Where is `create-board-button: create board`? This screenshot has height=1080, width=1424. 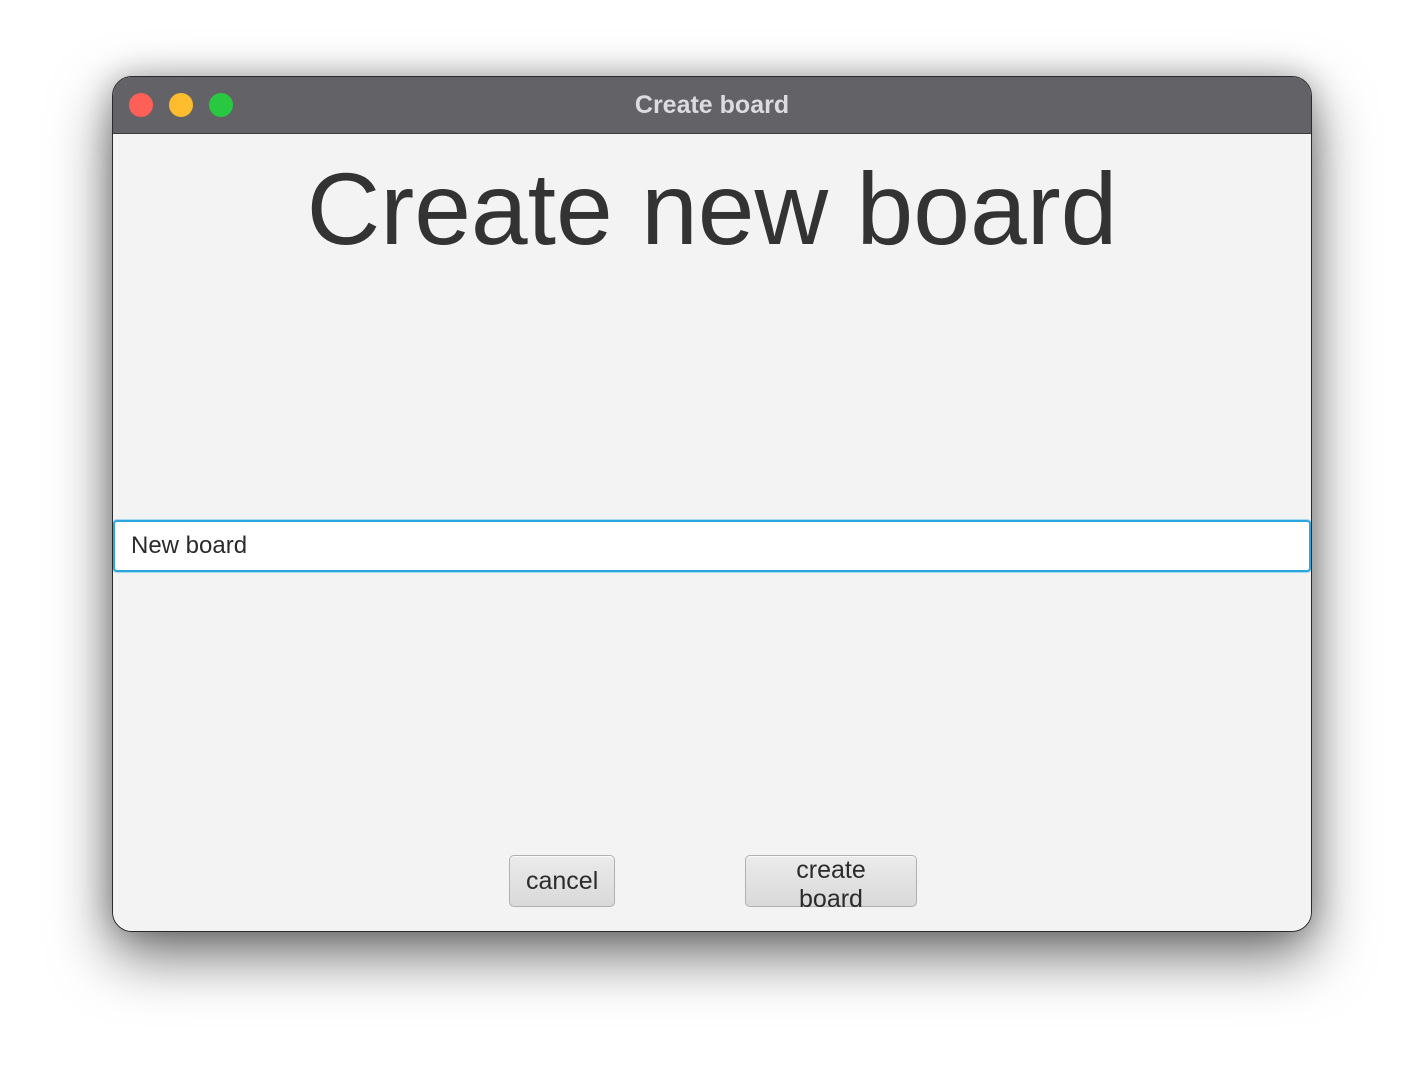
create-board-button: create board is located at coordinates (831, 884).